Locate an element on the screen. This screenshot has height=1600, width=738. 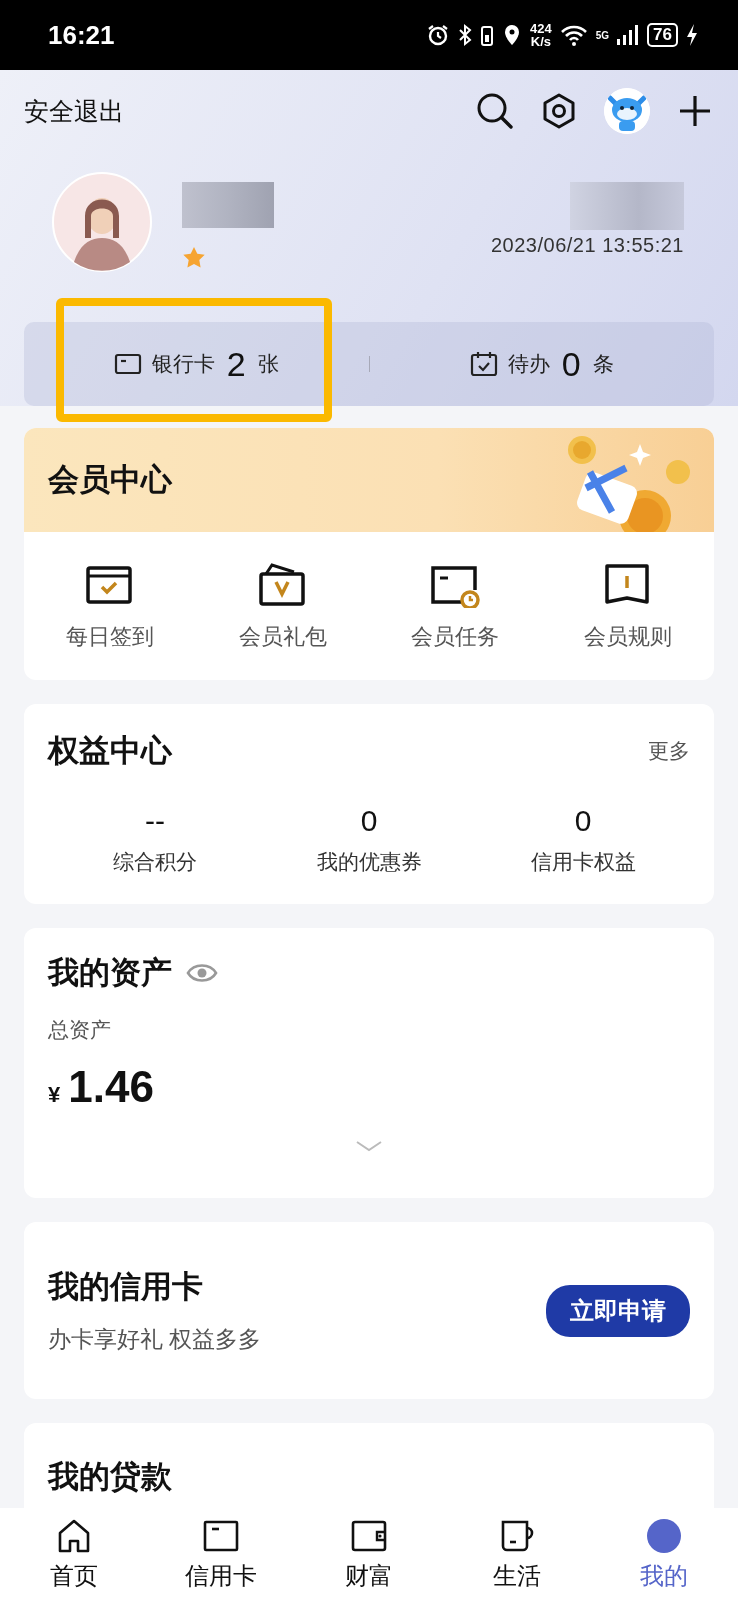
section-title: 会员中心 is located at coordinates (110, 480).